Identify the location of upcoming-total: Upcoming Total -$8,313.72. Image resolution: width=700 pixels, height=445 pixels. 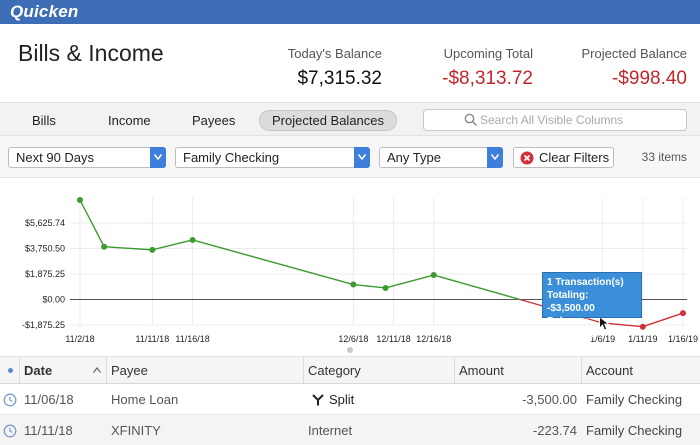
(487, 68).